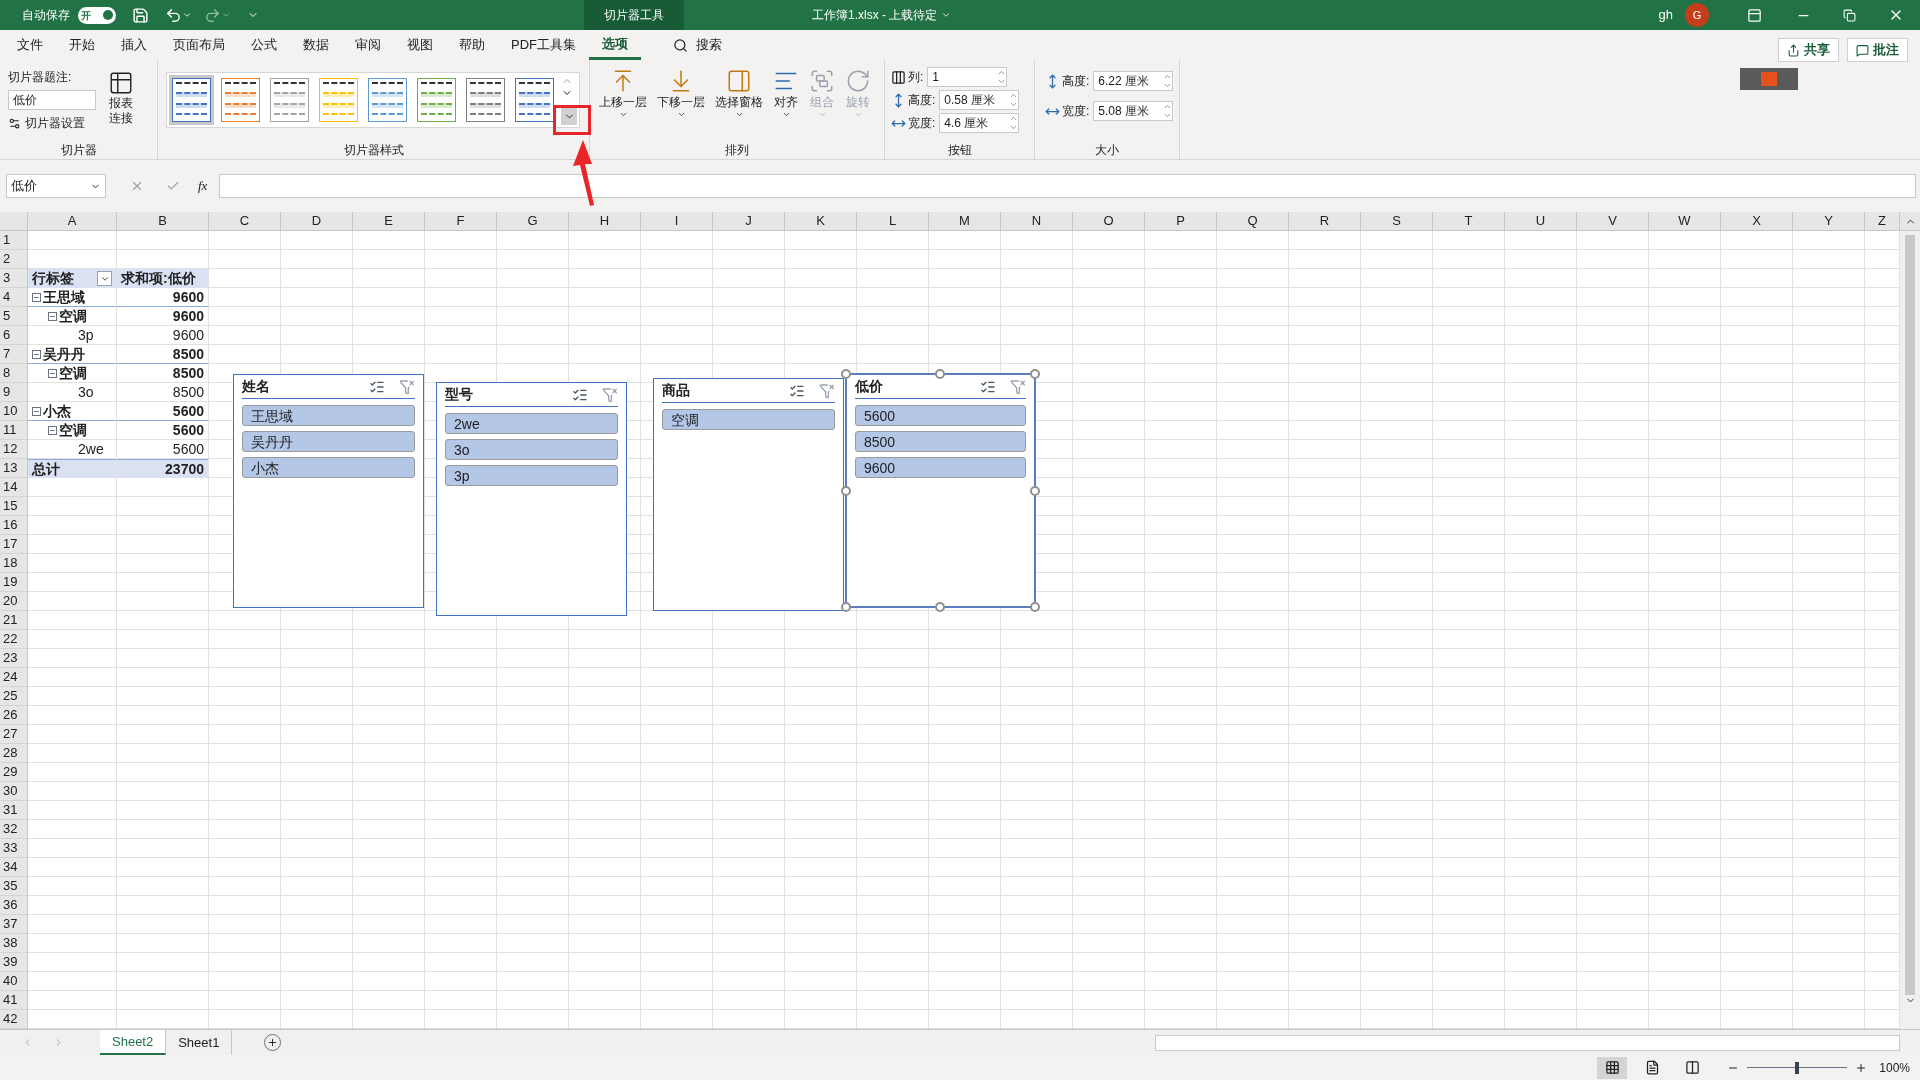 The width and height of the screenshot is (1920, 1080). What do you see at coordinates (173, 15) in the screenshot?
I see `undo-icon` at bounding box center [173, 15].